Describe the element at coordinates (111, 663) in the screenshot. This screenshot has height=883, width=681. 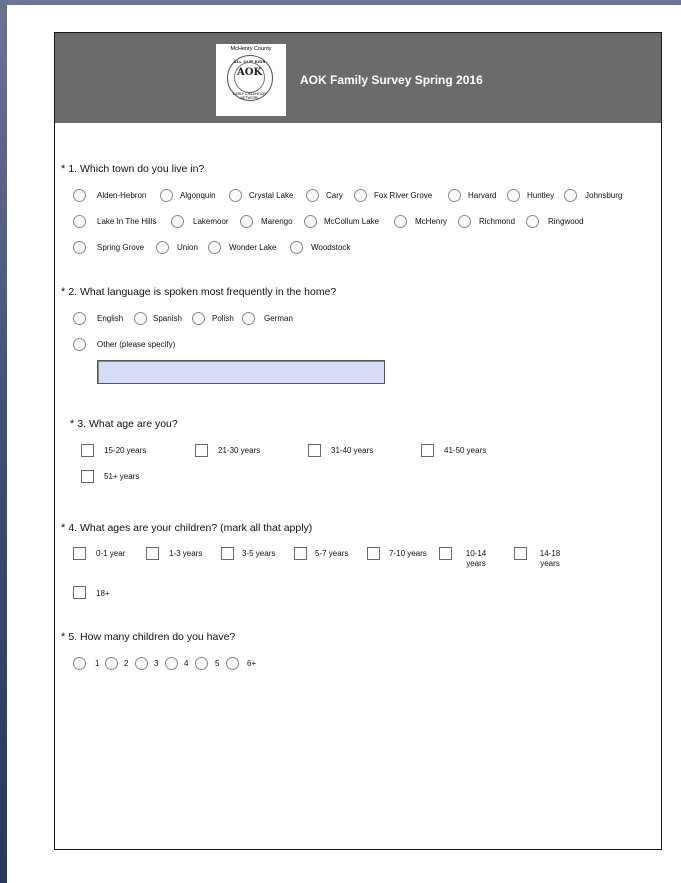
I see `radio-2-children` at that location.